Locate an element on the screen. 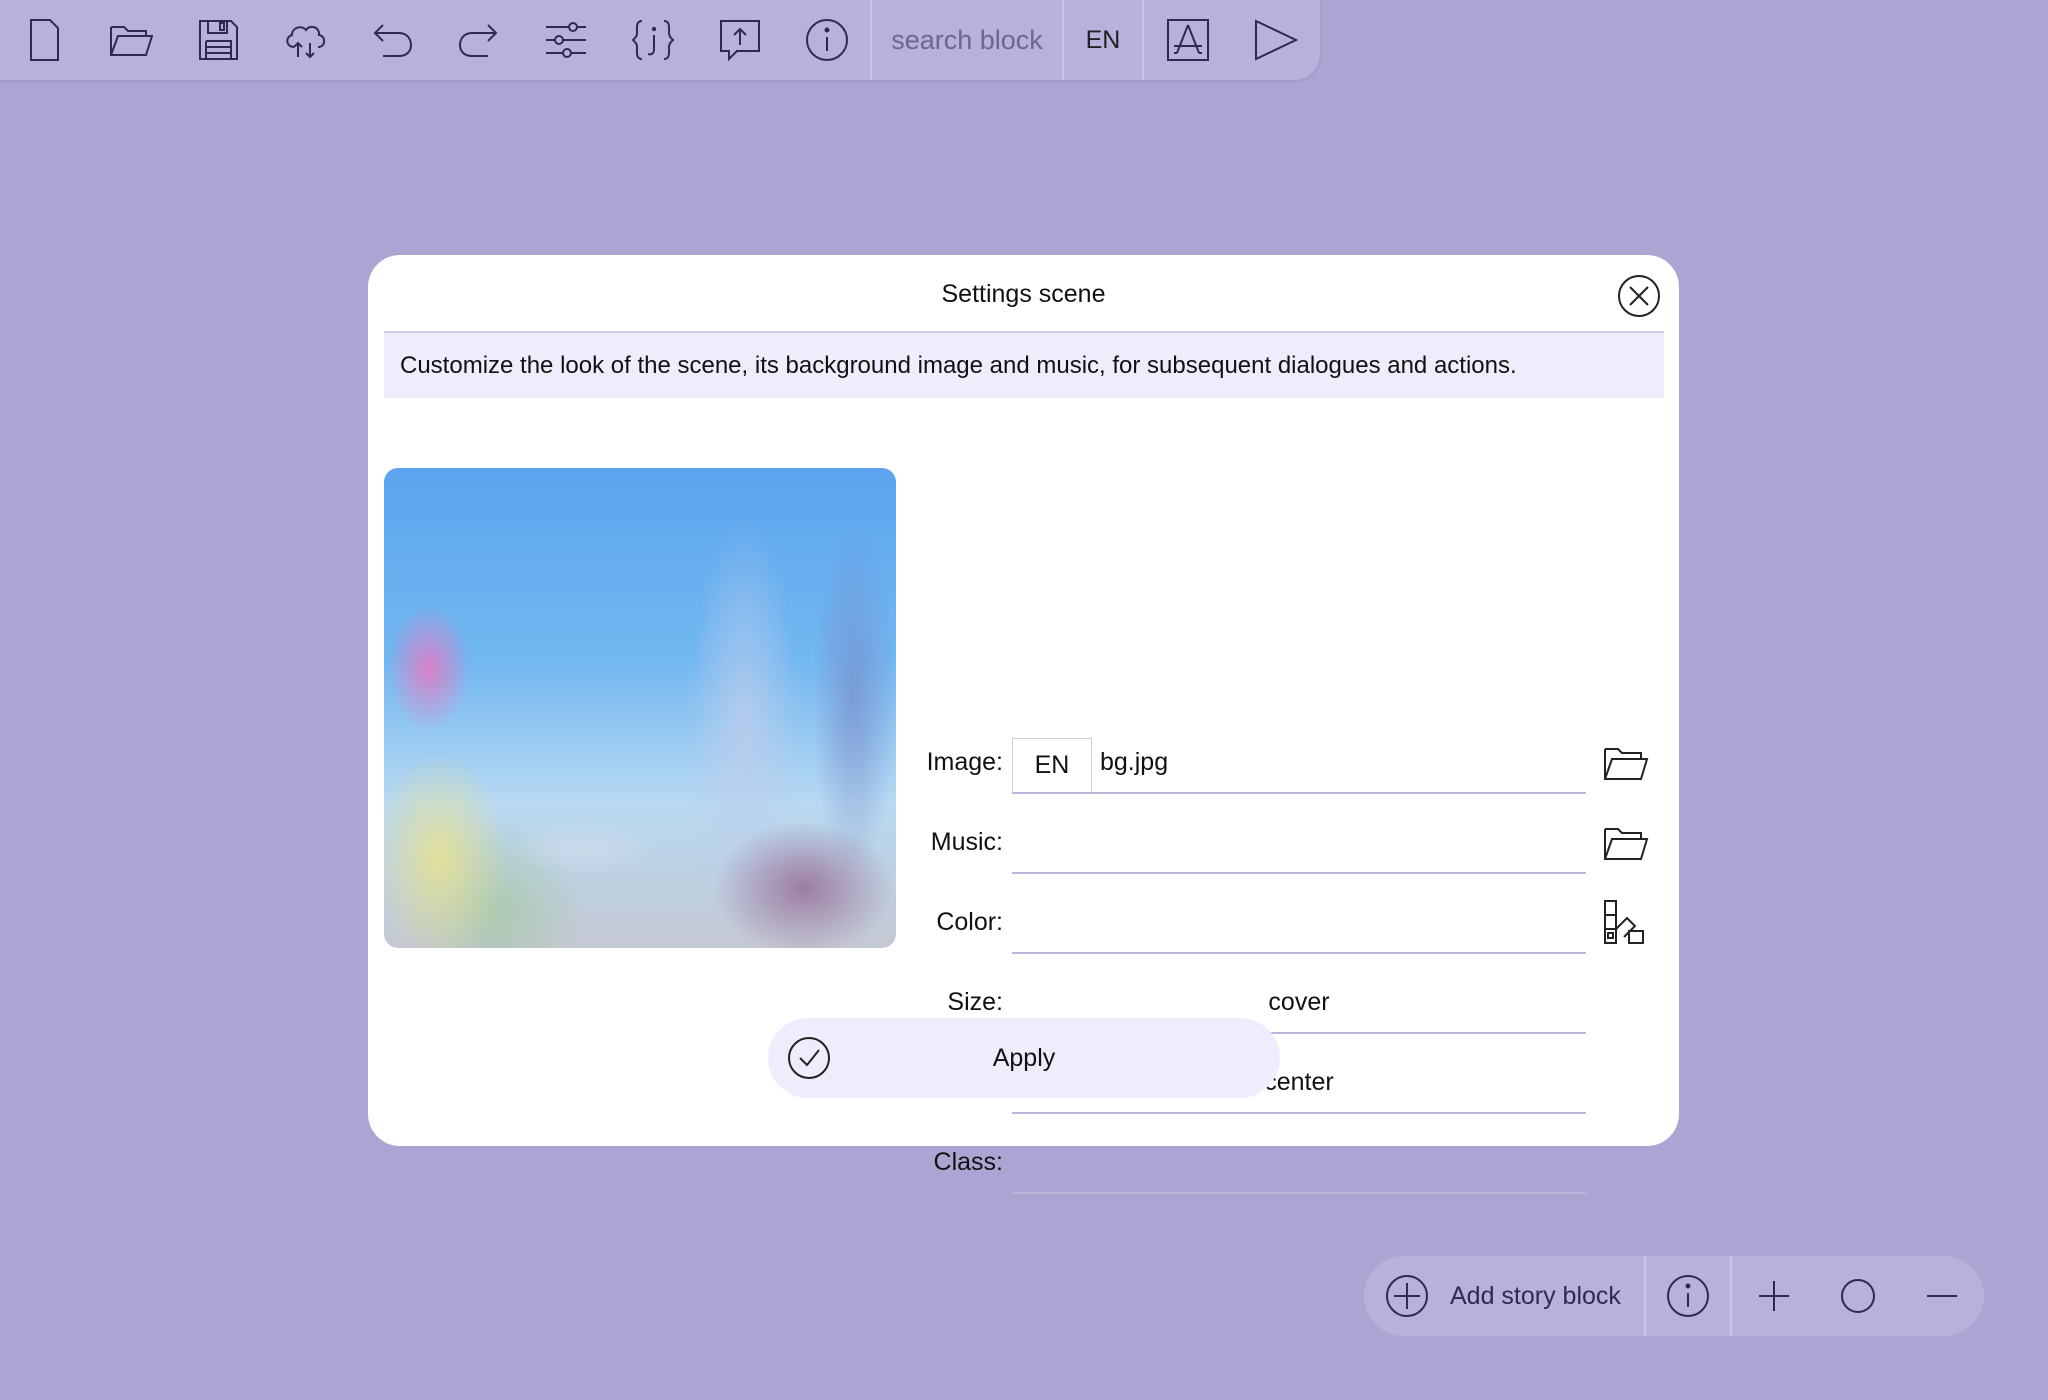 Image resolution: width=2048 pixels, height=1400 pixels. zoom-in-button is located at coordinates (1774, 1296).